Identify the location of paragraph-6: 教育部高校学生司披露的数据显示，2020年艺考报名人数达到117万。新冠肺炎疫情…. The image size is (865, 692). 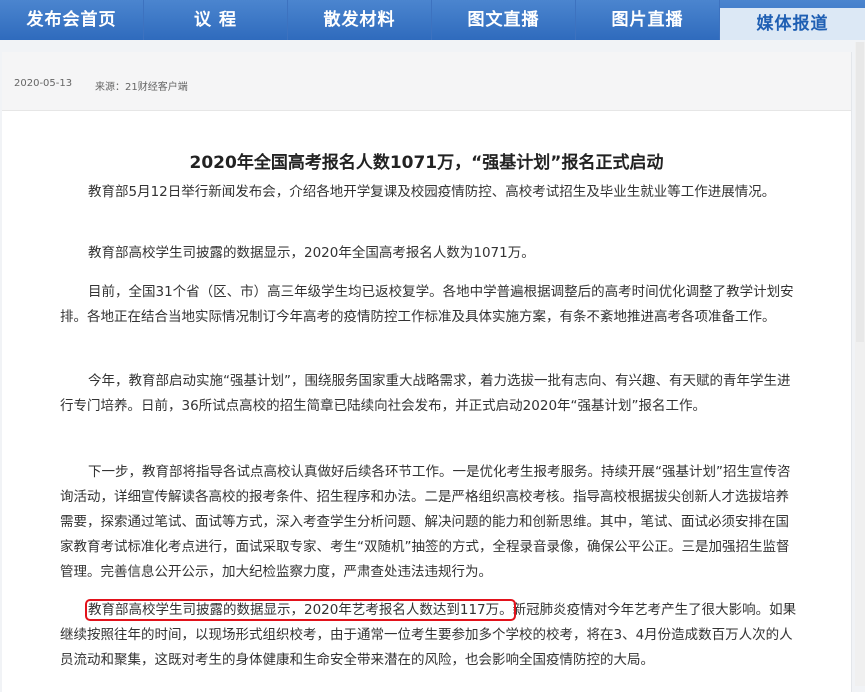
(431, 635).